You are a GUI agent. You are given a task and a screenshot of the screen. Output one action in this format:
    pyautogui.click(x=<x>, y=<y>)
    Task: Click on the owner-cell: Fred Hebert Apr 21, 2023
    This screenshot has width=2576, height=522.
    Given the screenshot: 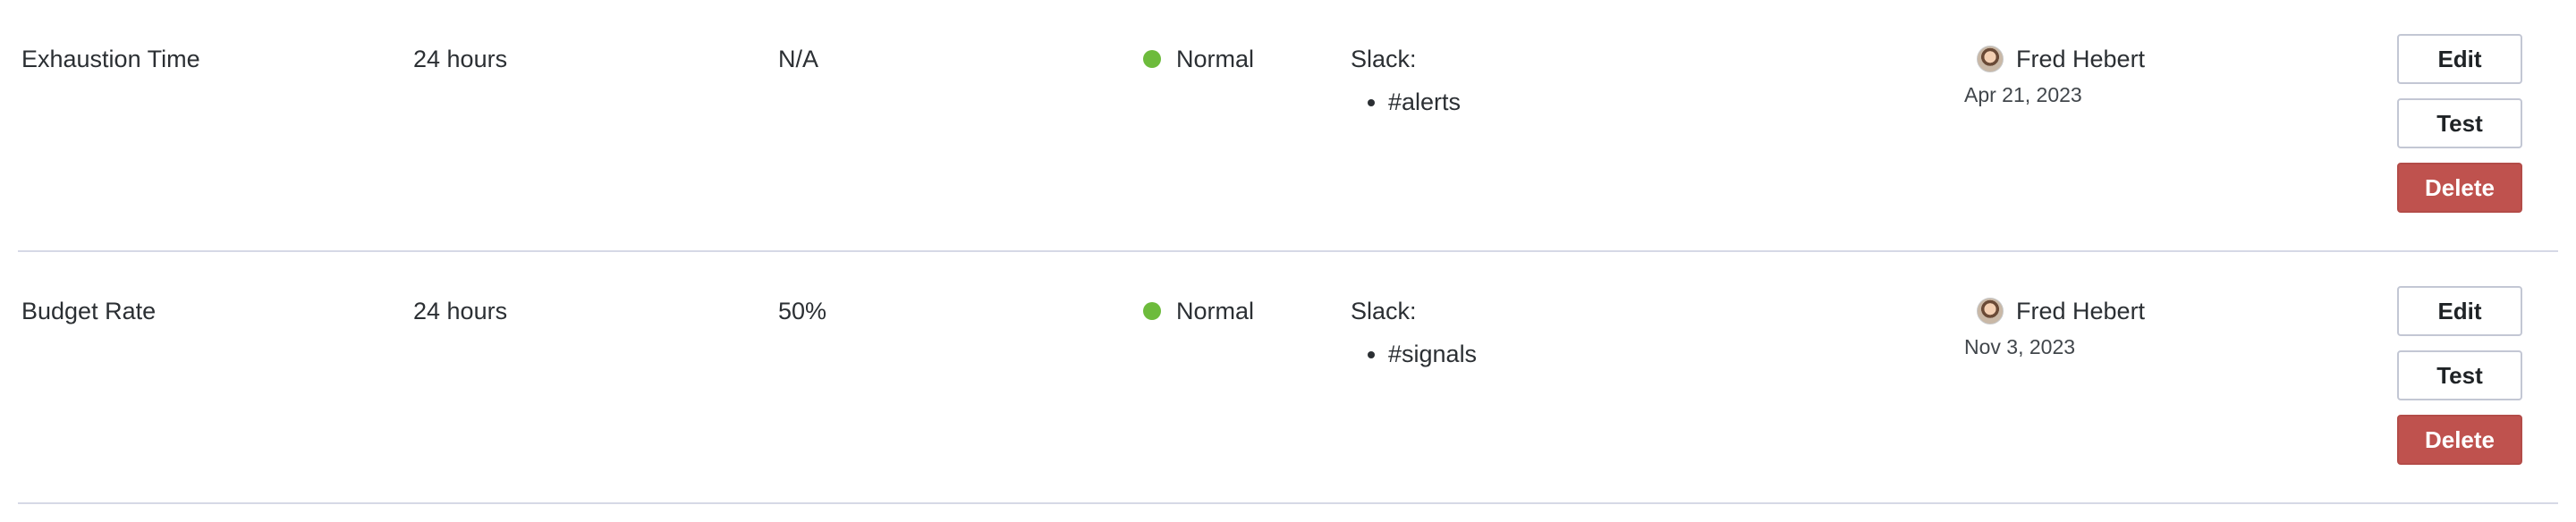 What is the action you would take?
    pyautogui.click(x=2054, y=75)
    